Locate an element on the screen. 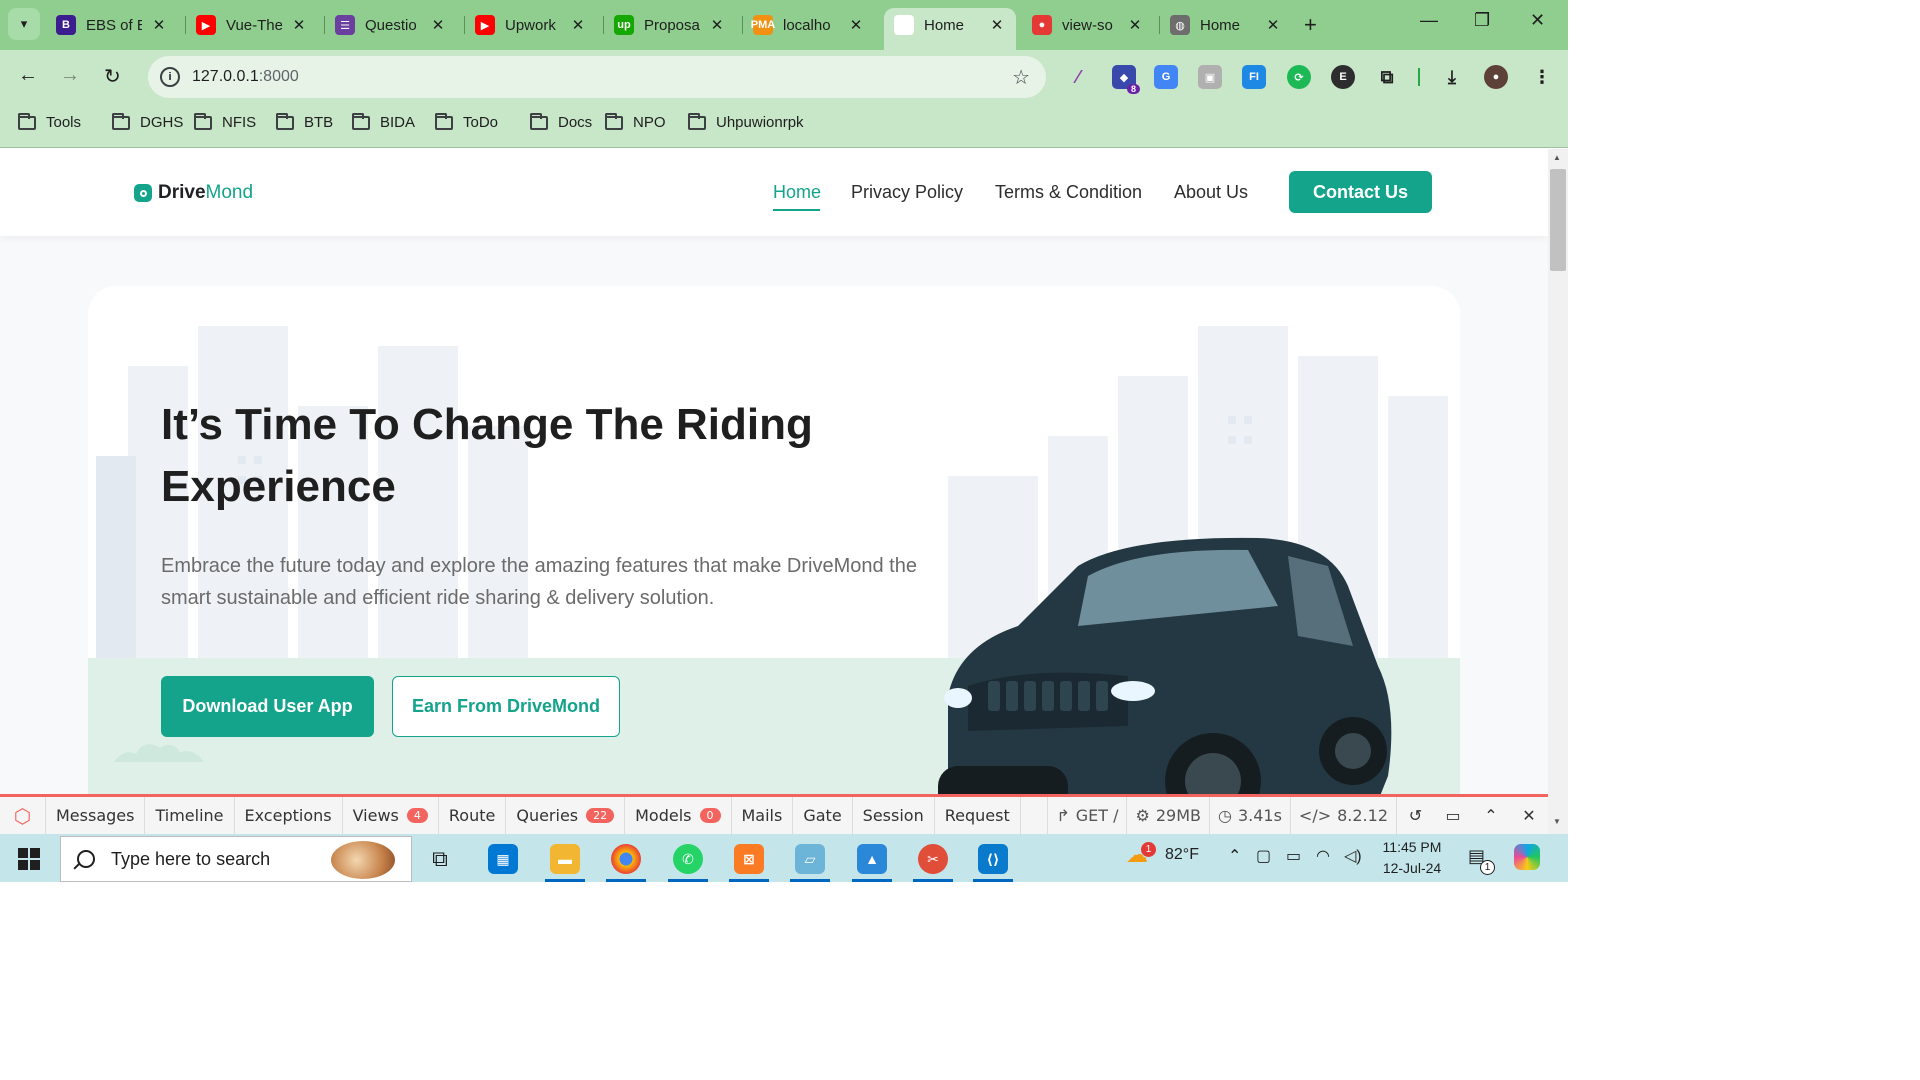 The height and width of the screenshot is (1080, 1920). browser-tab: ▶ Vue-The ✕ is located at coordinates (252, 25).